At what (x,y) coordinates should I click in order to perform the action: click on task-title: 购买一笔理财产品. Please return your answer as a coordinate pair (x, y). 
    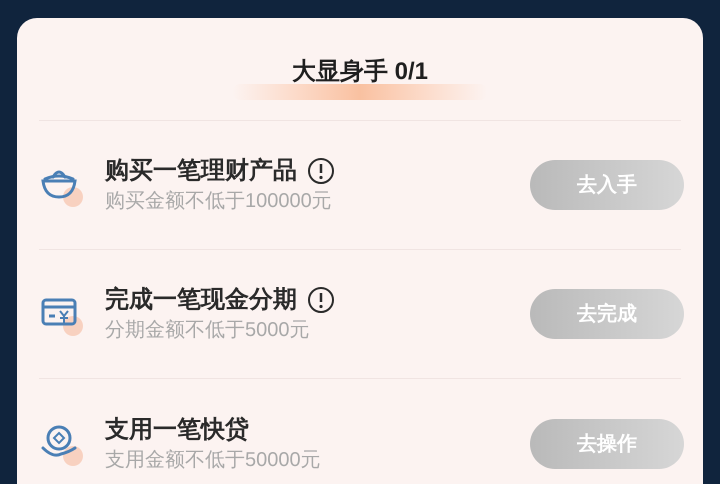
    Looking at the image, I should click on (201, 171).